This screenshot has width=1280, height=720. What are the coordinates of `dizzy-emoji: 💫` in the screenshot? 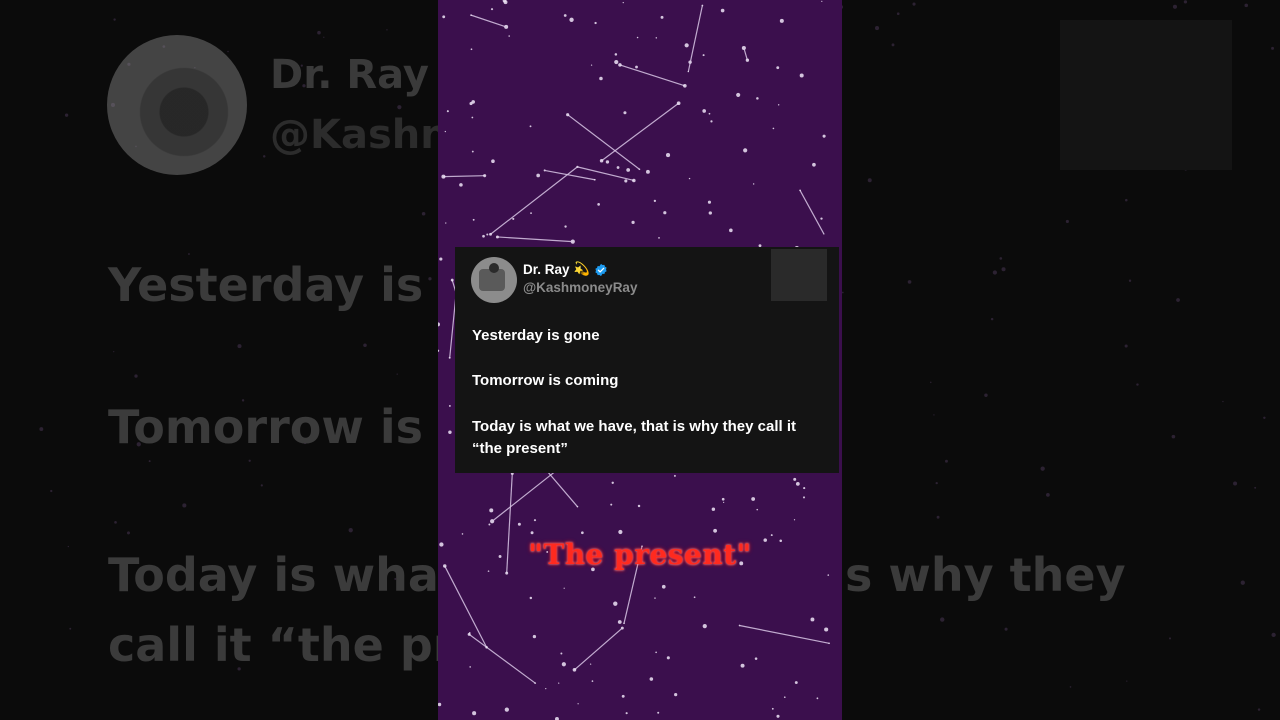 It's located at (581, 269).